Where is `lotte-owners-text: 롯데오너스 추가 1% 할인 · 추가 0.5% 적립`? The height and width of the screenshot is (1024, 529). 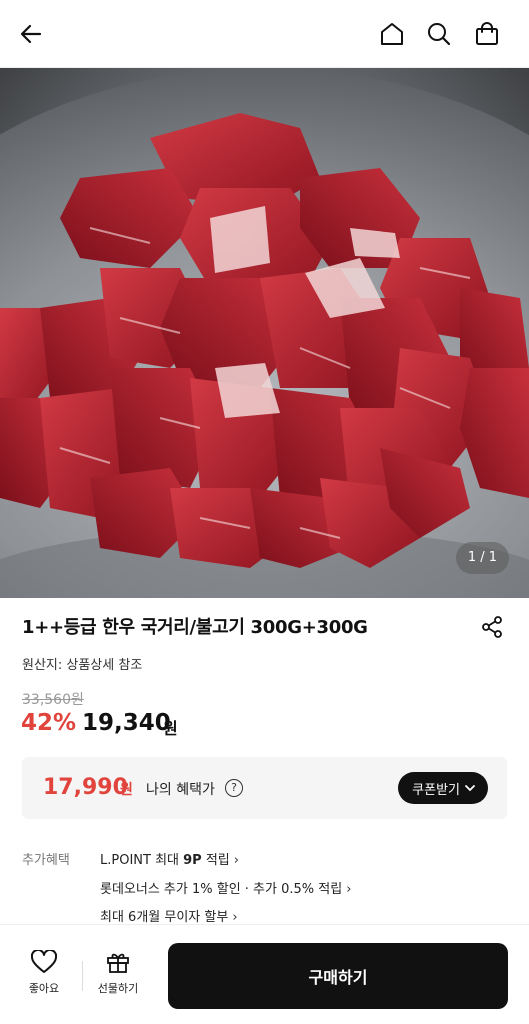
lotte-owners-text: 롯데오너스 추가 1% 할인 · 추가 0.5% 적립 is located at coordinates (221, 889).